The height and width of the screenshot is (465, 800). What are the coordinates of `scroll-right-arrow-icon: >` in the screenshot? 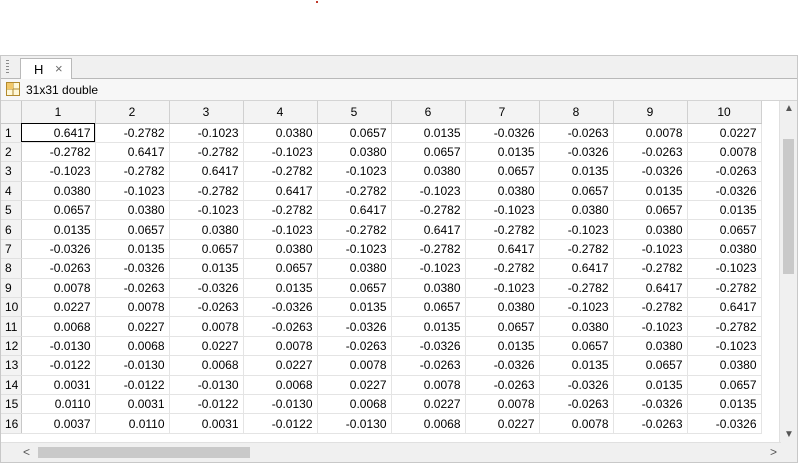 It's located at (773, 452).